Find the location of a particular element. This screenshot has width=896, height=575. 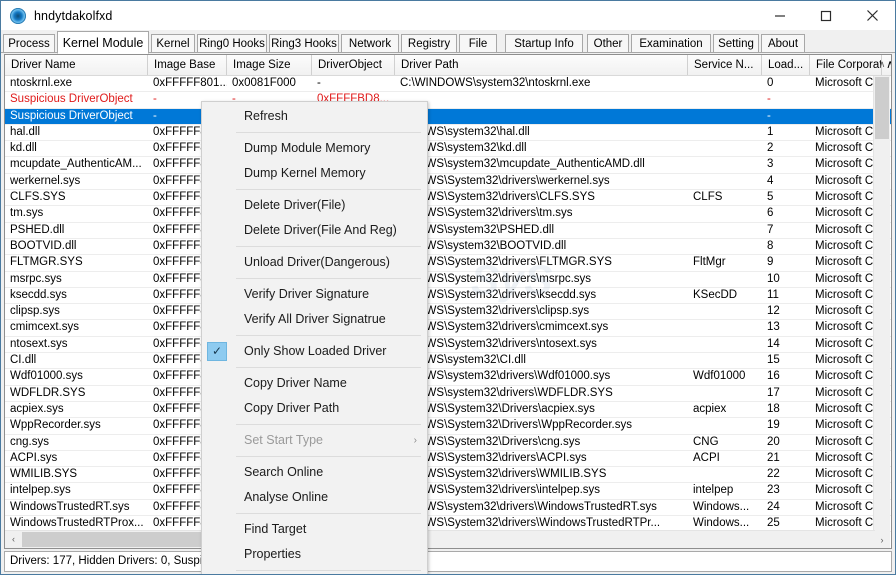

column-header-driver-path: Driver Path is located at coordinates (541, 65).